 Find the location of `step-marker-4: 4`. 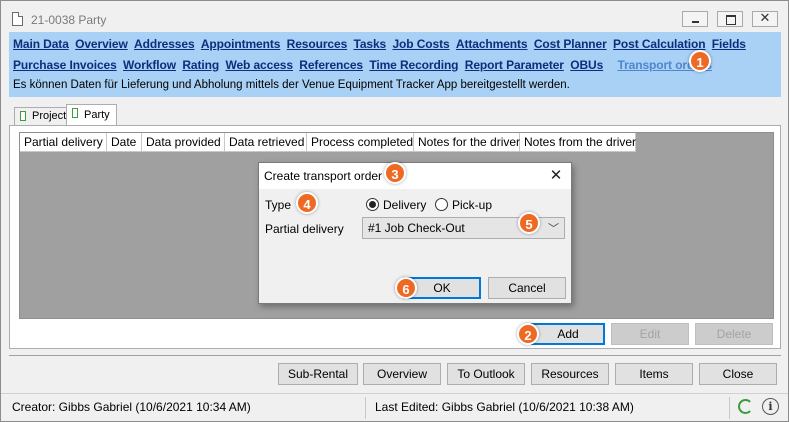

step-marker-4: 4 is located at coordinates (307, 203).